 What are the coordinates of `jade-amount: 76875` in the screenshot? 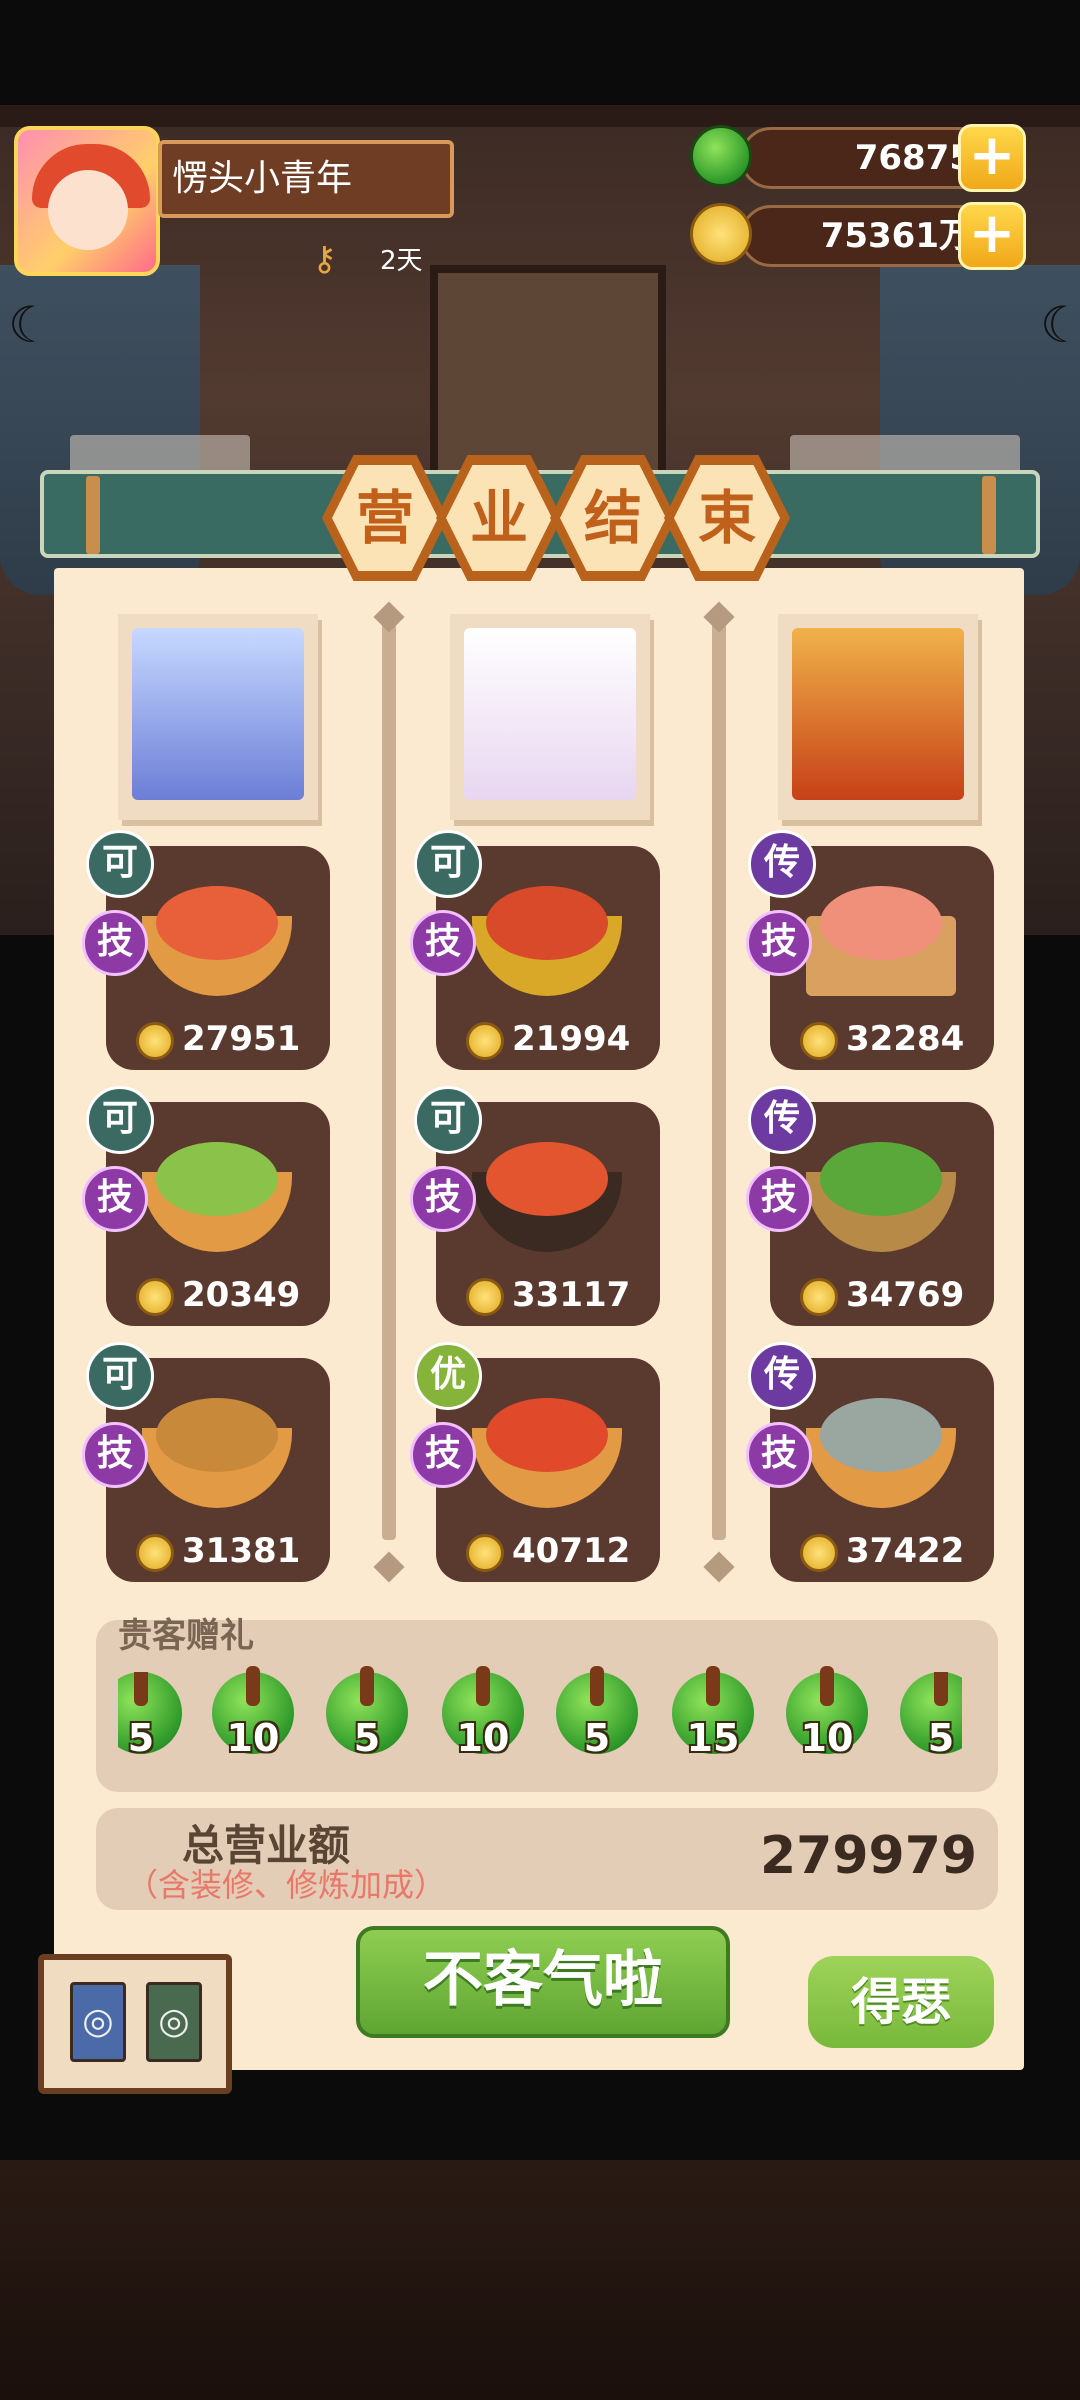 It's located at (865, 158).